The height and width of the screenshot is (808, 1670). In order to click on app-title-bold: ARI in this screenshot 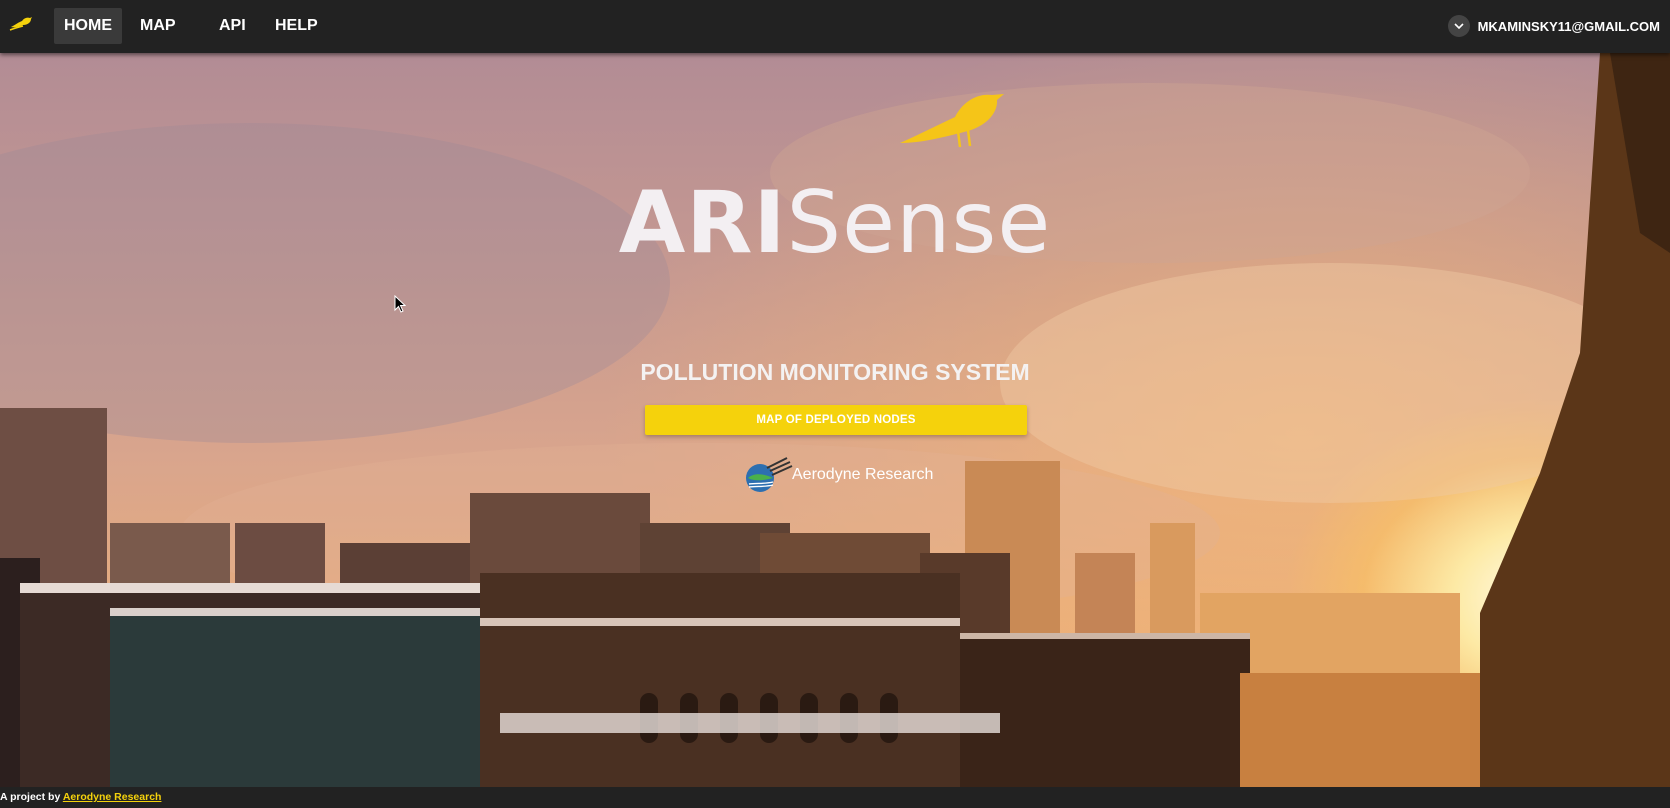, I will do `click(702, 223)`.